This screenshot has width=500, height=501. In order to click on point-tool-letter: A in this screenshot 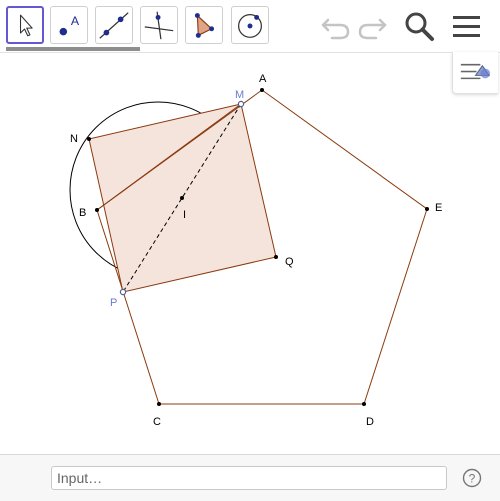, I will do `click(75, 21)`.